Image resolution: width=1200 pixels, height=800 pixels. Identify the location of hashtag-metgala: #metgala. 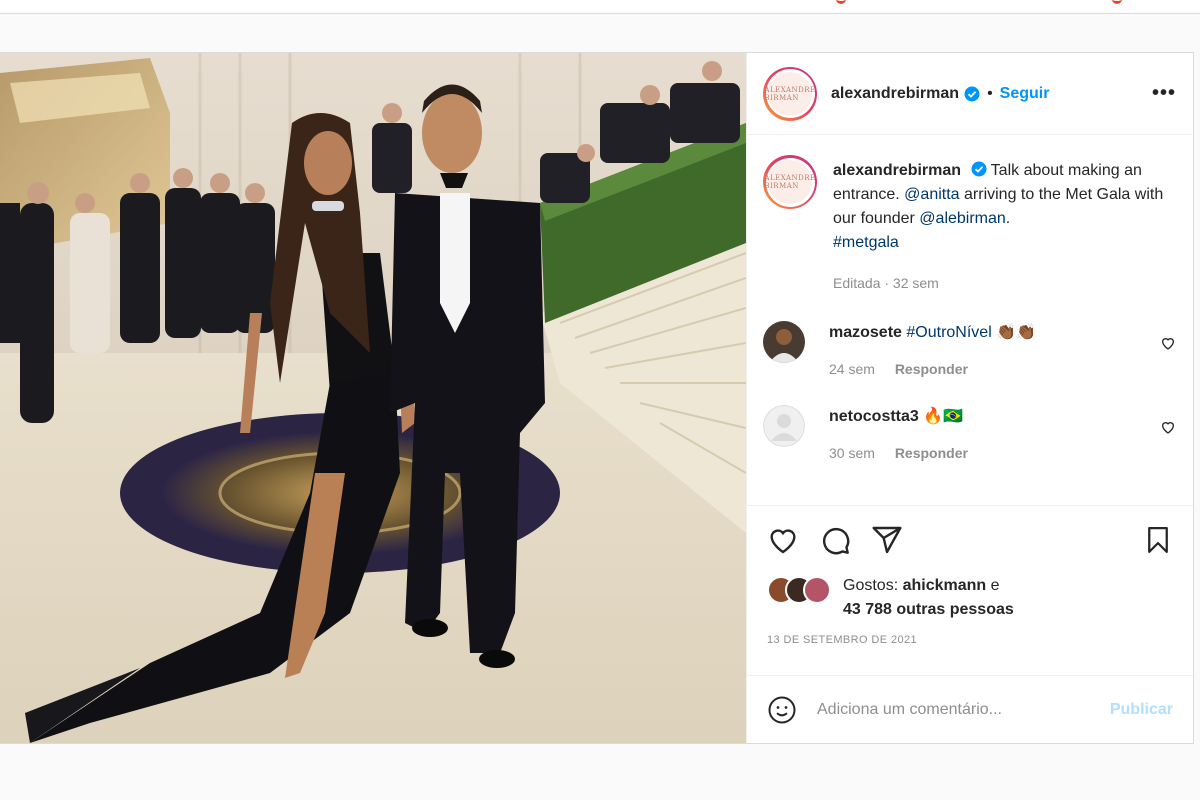
(866, 242).